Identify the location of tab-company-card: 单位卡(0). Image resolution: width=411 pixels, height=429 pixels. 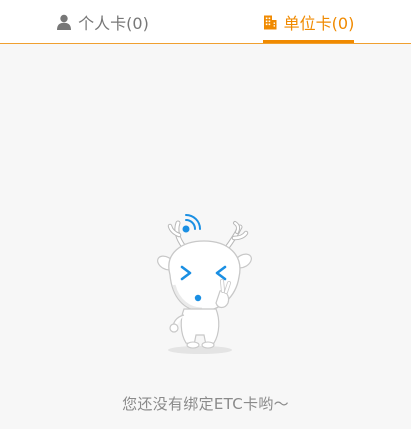
(308, 21).